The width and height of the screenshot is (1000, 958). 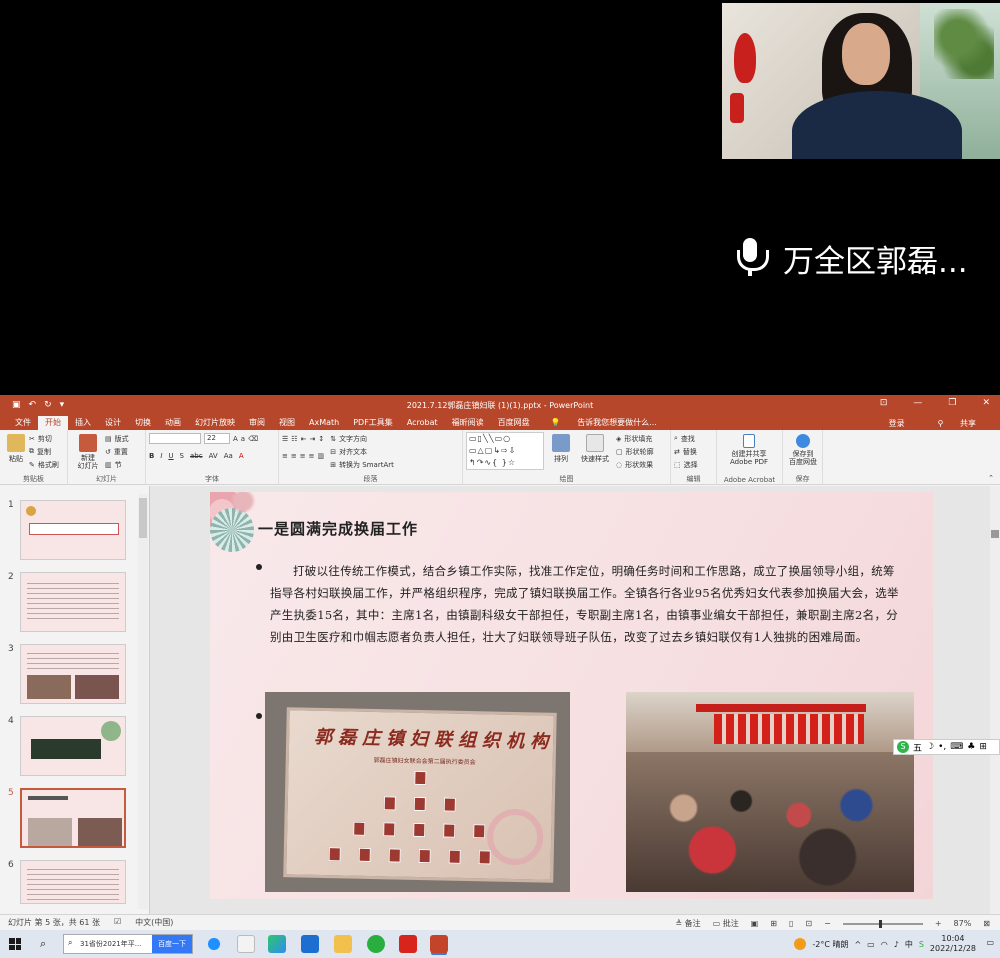 What do you see at coordinates (154, 922) in the screenshot?
I see `language-indicator: 中文(中国)` at bounding box center [154, 922].